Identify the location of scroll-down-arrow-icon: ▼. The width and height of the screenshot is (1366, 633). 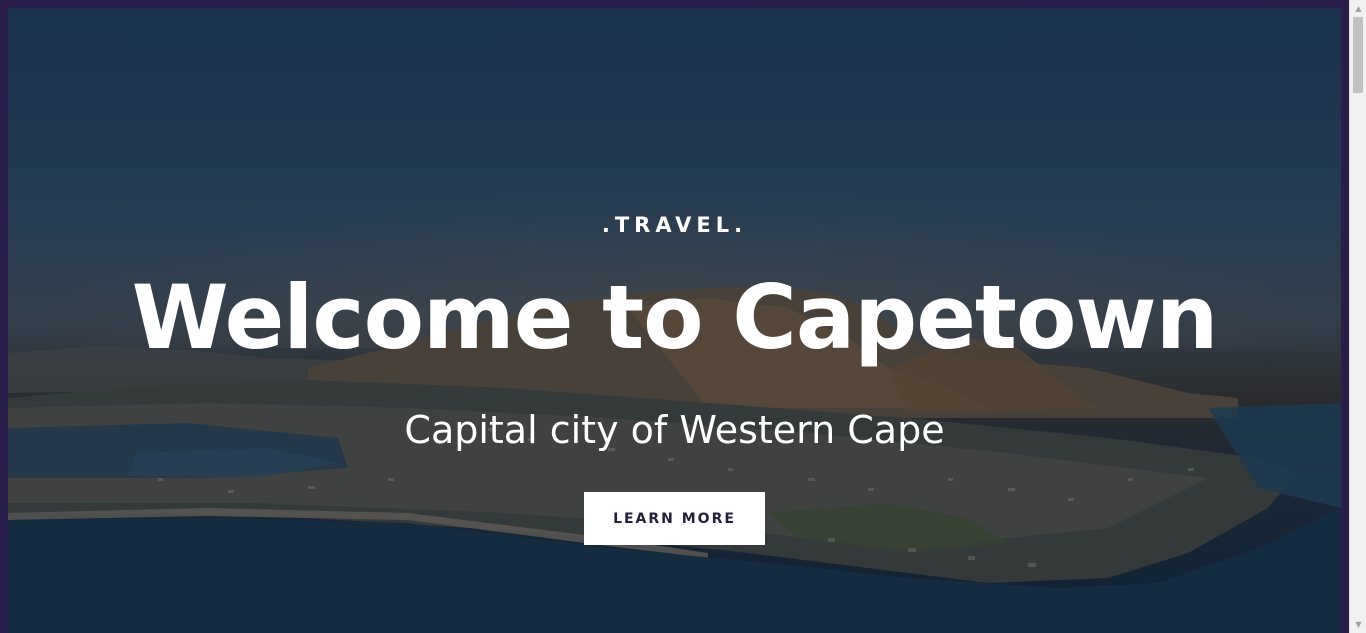
(1358, 624).